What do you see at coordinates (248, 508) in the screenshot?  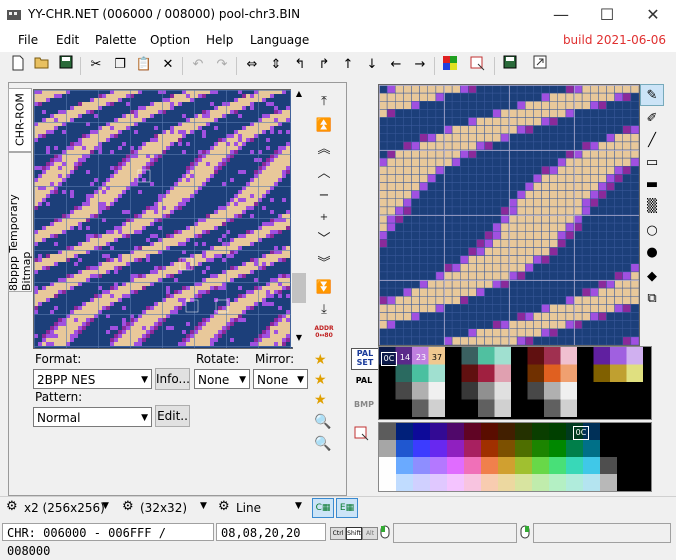 I see `mode-select: Line` at bounding box center [248, 508].